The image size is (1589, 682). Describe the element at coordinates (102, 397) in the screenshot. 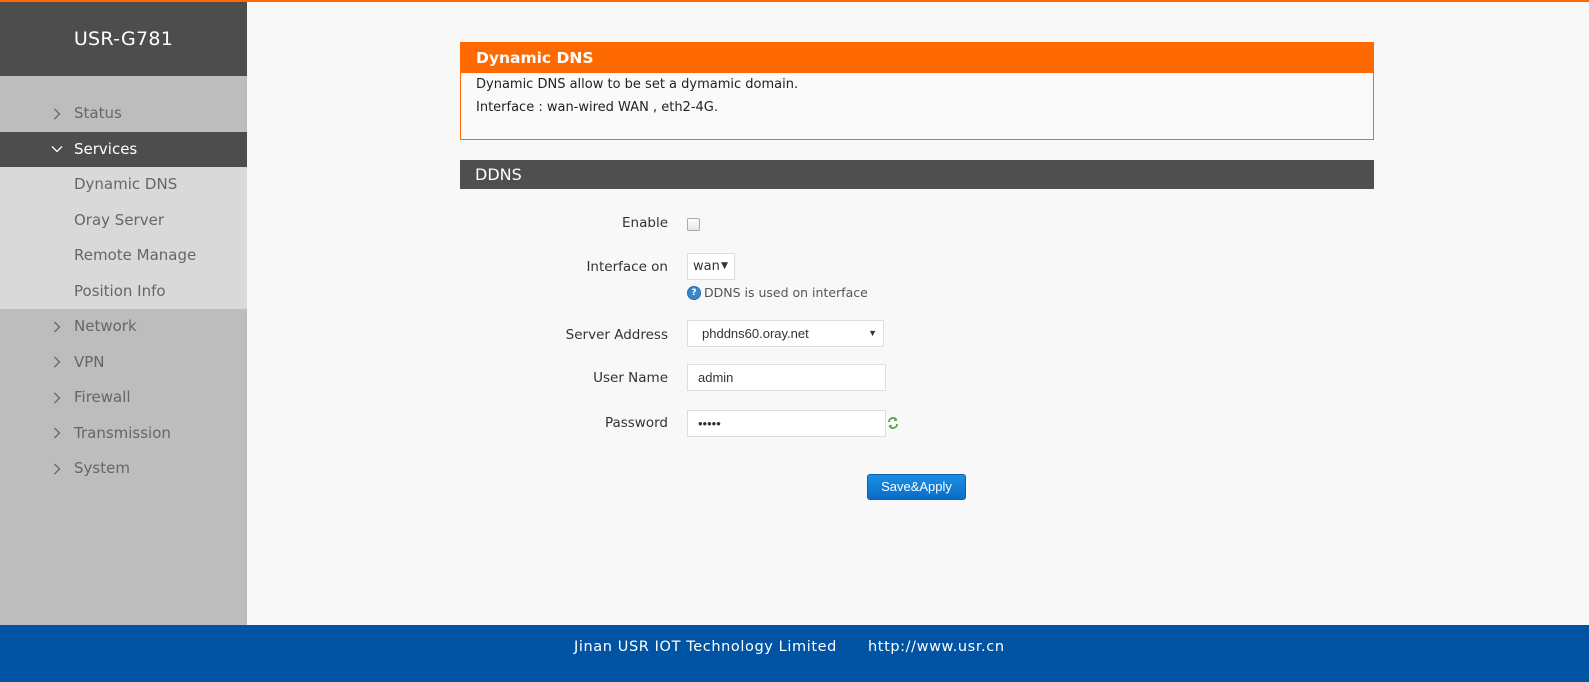

I see `sidebar-item-label: Firewall` at that location.